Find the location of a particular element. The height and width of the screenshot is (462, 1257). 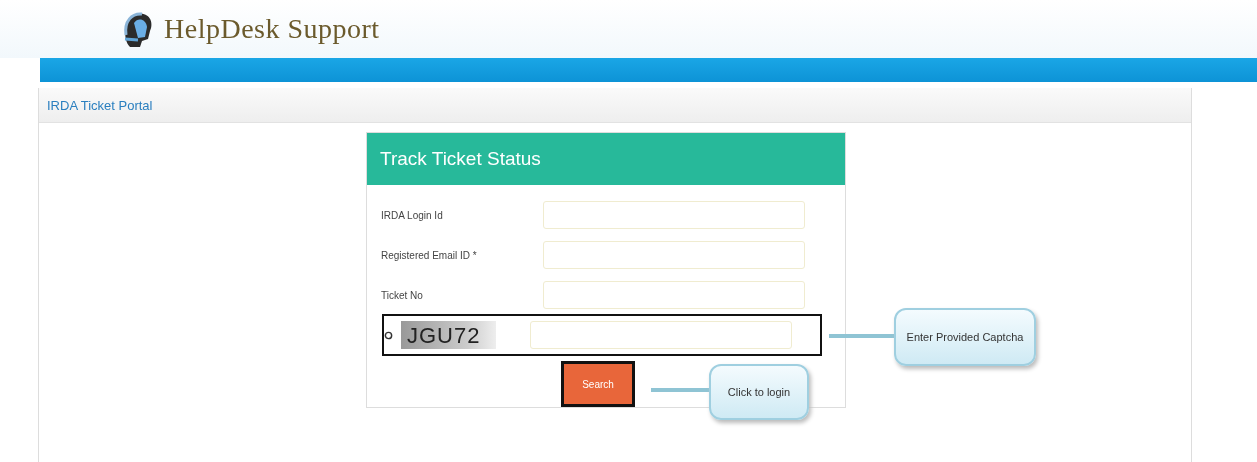

field-label: Registered Email ID * is located at coordinates (429, 255).